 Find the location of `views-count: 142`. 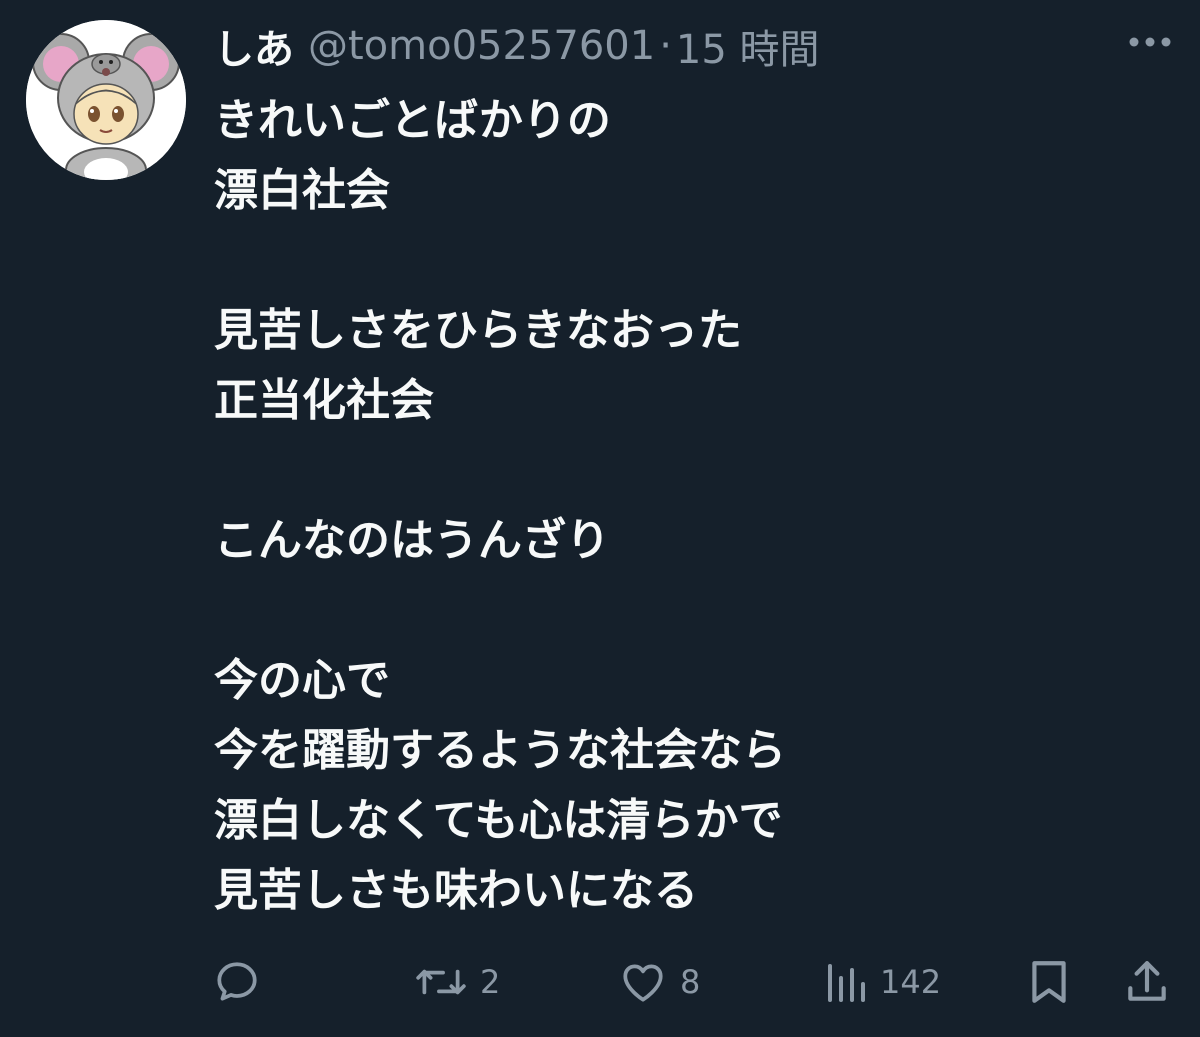

views-count: 142 is located at coordinates (911, 982).